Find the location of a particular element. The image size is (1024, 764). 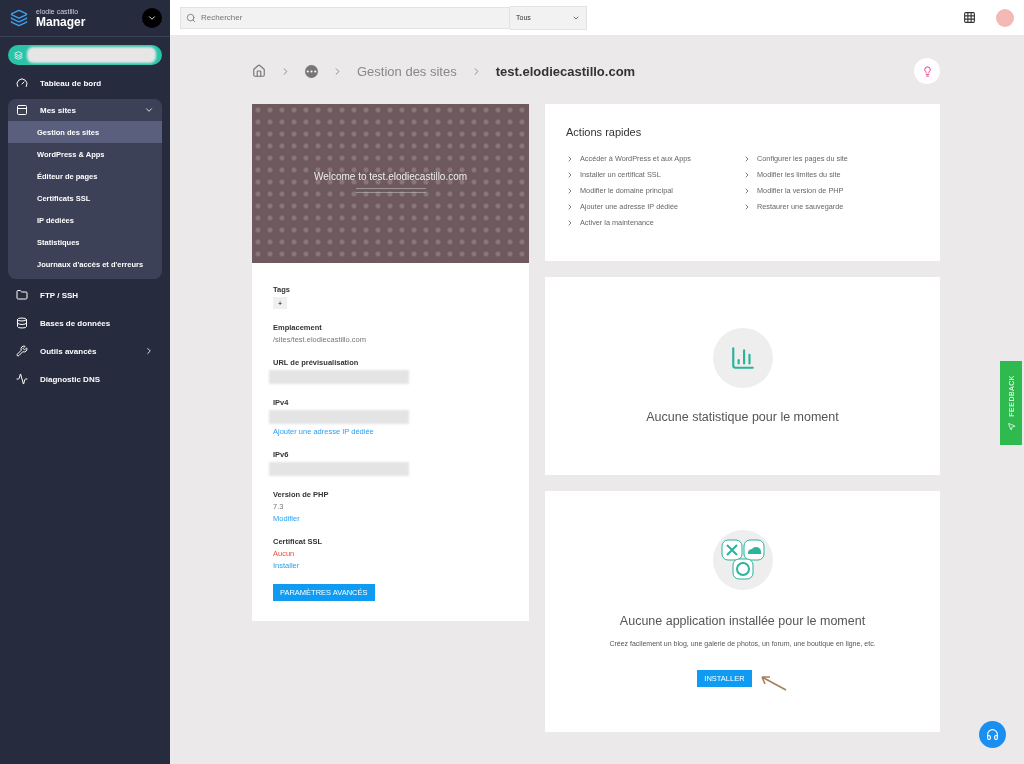

apps-grid-icon is located at coordinates (969, 17).